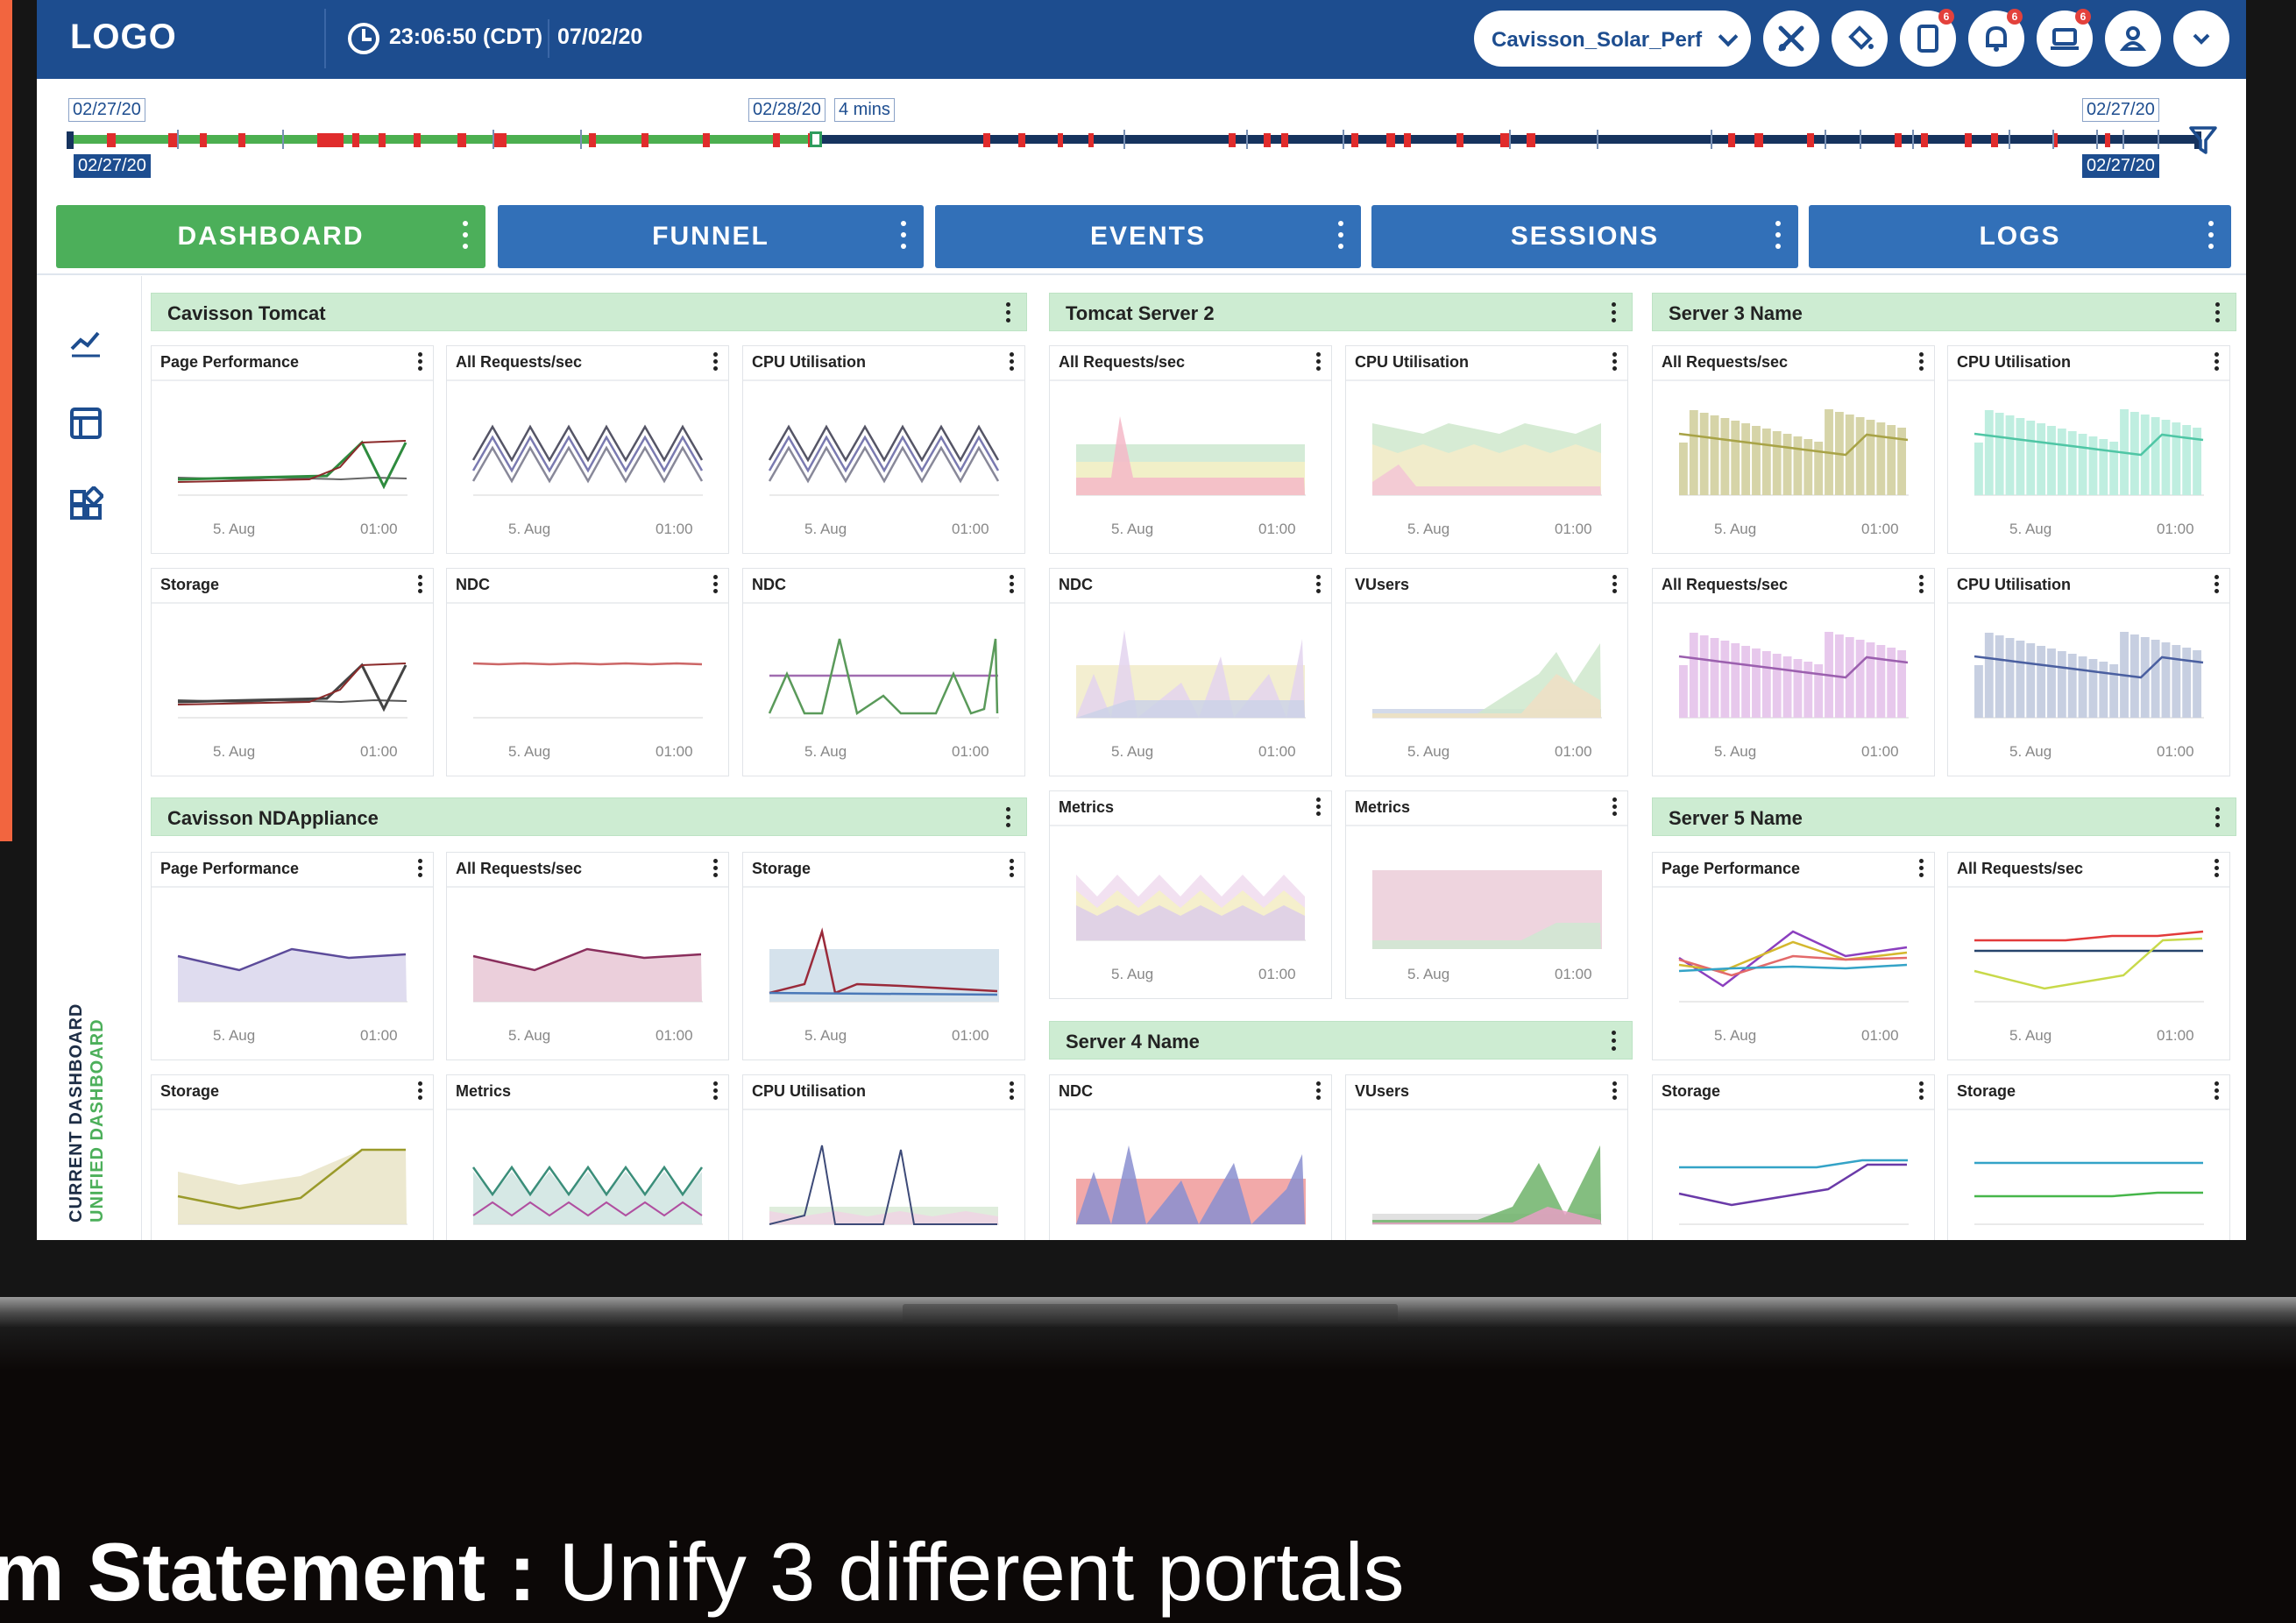 This screenshot has height=1623, width=2296. I want to click on tab-dashboard: DASHBOARD, so click(270, 236).